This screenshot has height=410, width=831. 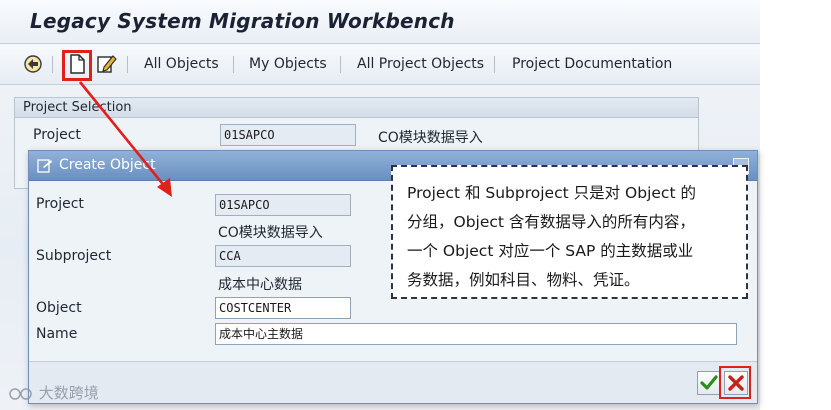 I want to click on all-objects-button: All Objects, so click(x=181, y=64).